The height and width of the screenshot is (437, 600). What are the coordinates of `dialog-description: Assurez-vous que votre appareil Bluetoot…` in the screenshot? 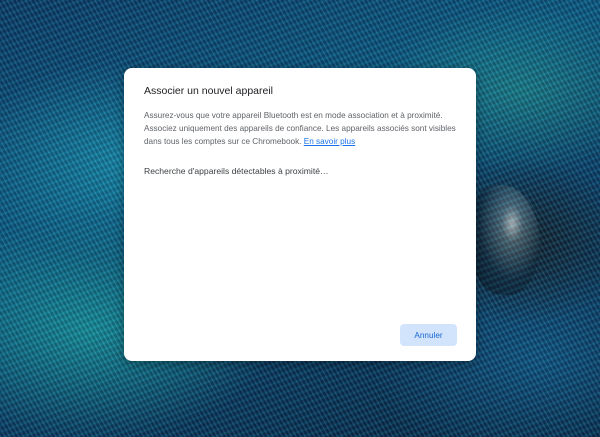 It's located at (300, 128).